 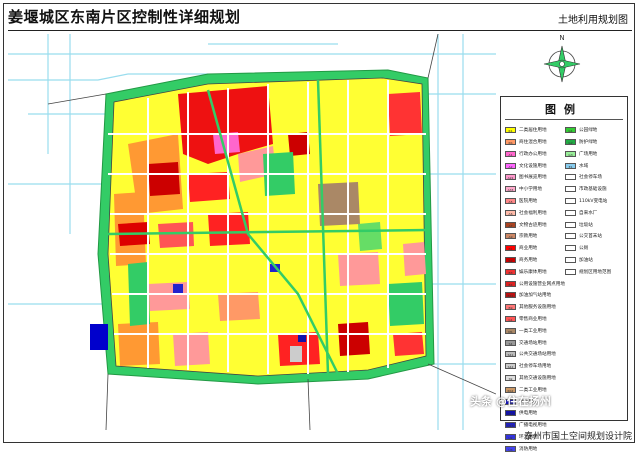 I want to click on legend-divider, so click(x=564, y=119).